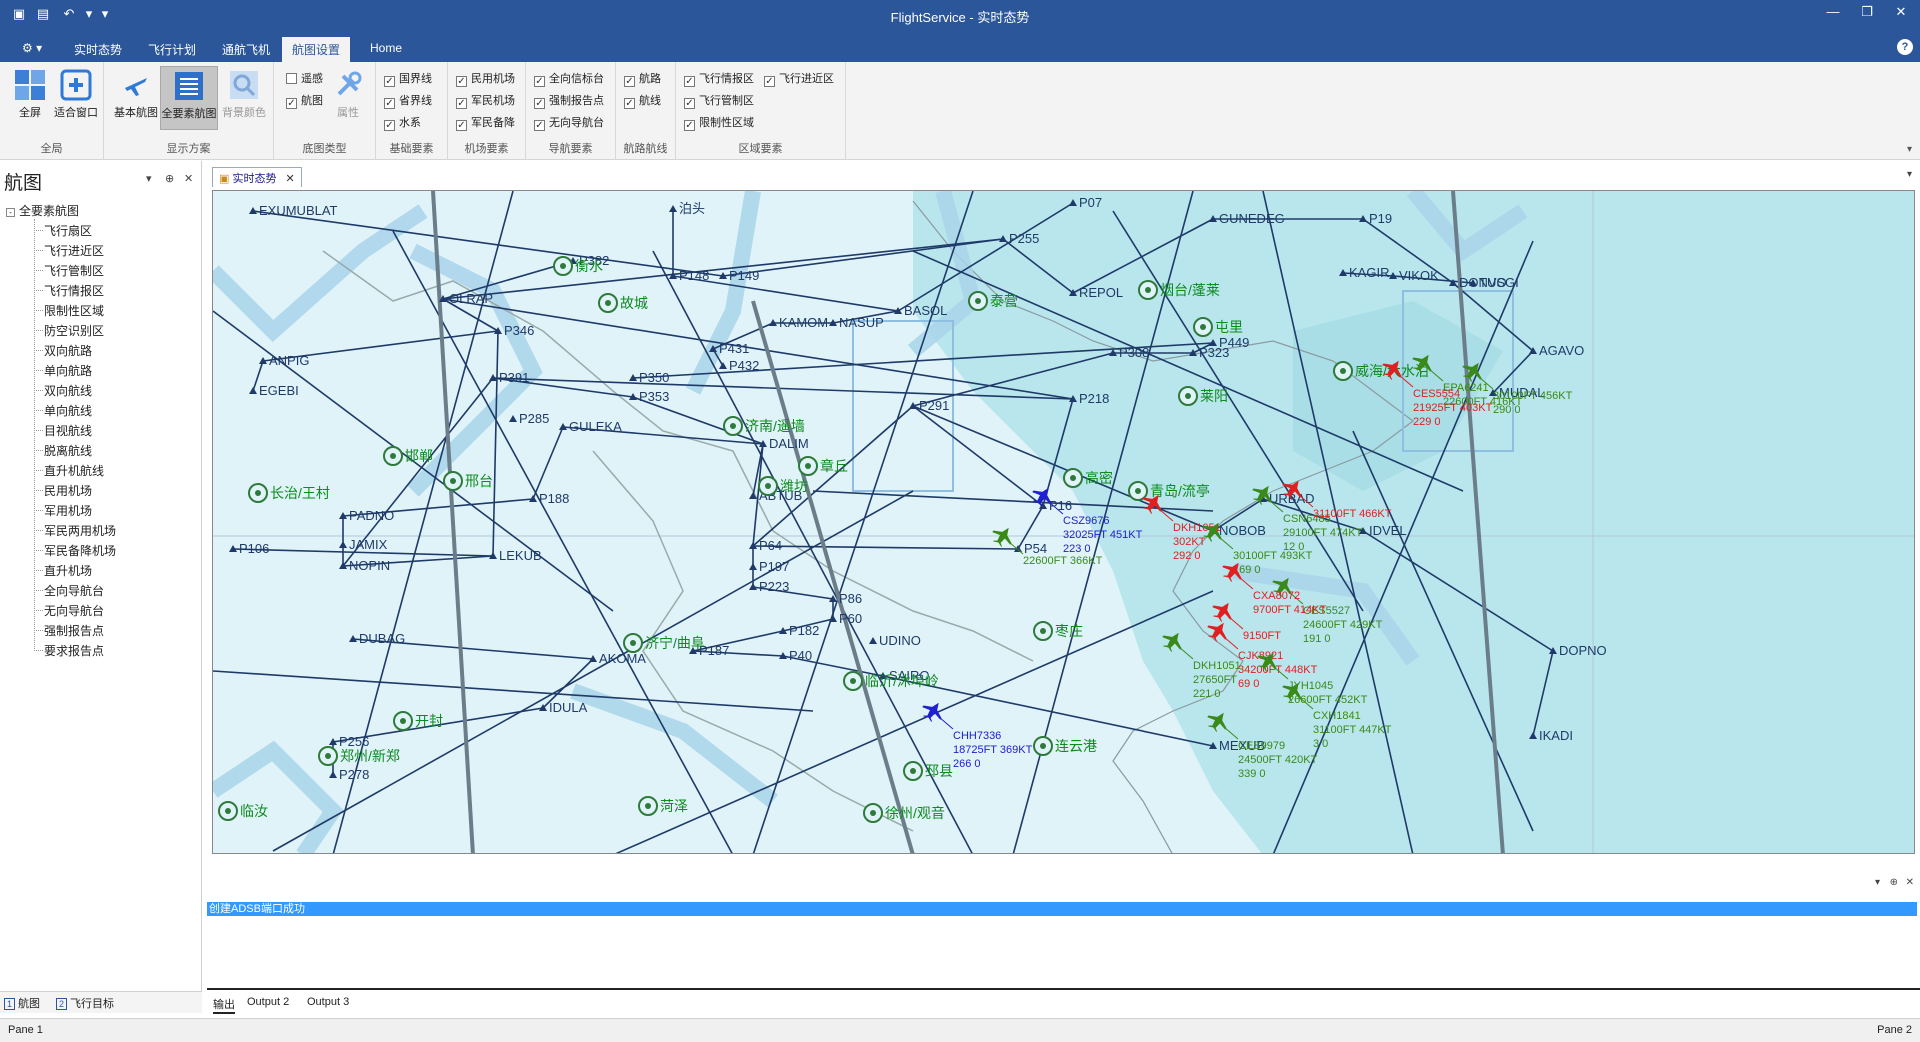  I want to click on tree-item: 军用机场, so click(68, 510).